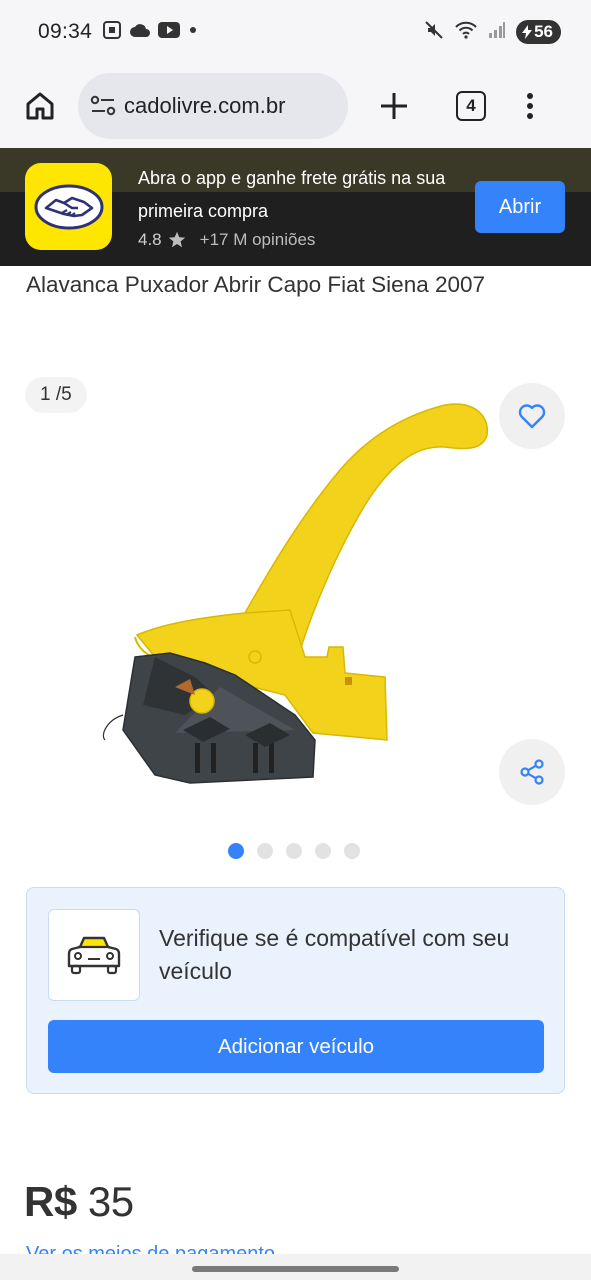 This screenshot has width=591, height=1280. What do you see at coordinates (497, 32) in the screenshot?
I see `signal-icon` at bounding box center [497, 32].